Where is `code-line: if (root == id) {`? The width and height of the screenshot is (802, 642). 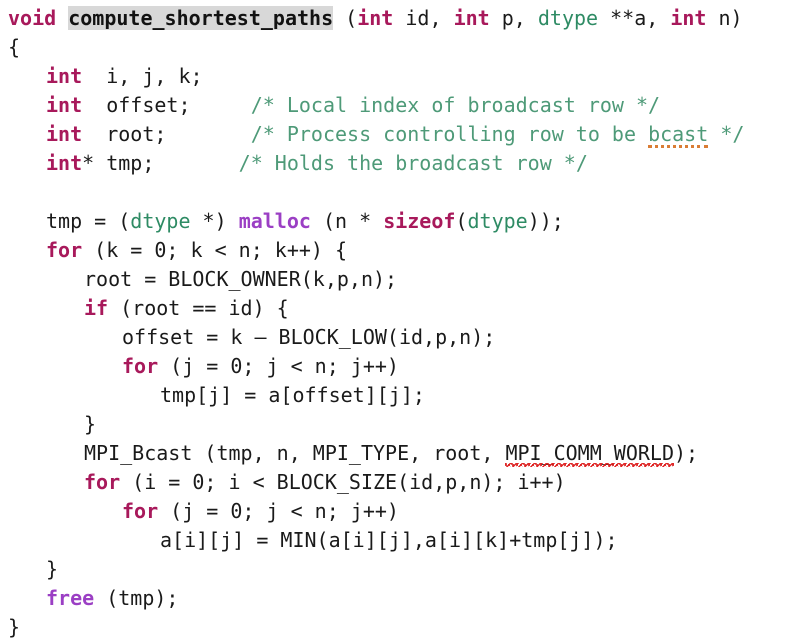
code-line: if (root == id) { is located at coordinates (403, 308).